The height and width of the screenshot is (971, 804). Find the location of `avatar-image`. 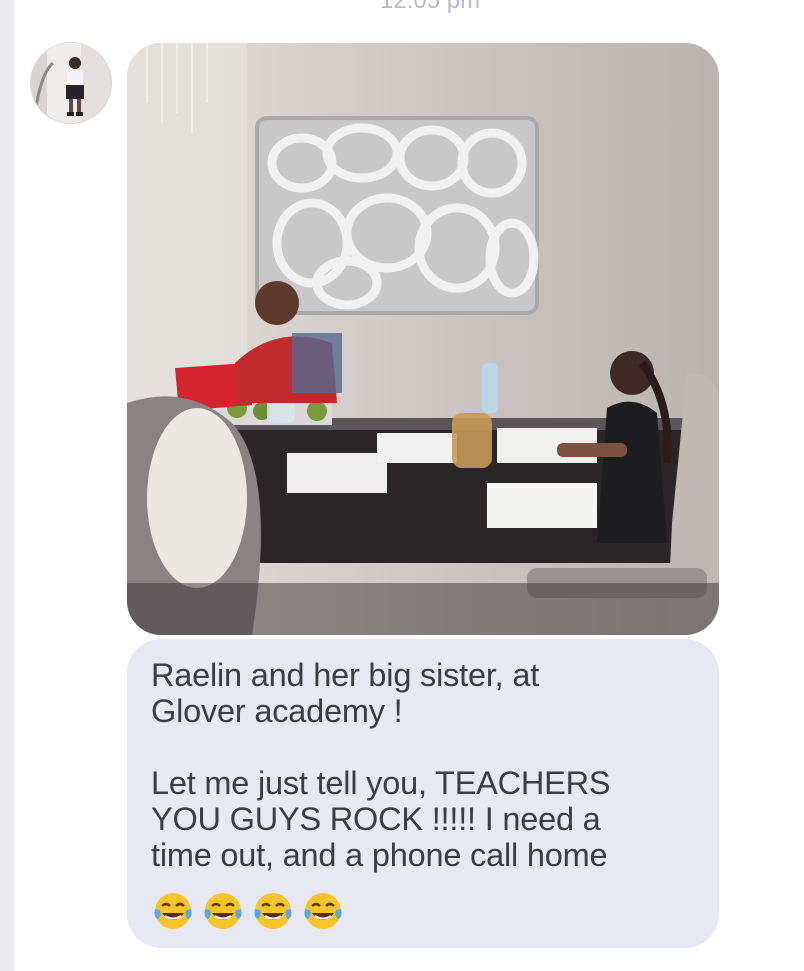

avatar-image is located at coordinates (71, 83).